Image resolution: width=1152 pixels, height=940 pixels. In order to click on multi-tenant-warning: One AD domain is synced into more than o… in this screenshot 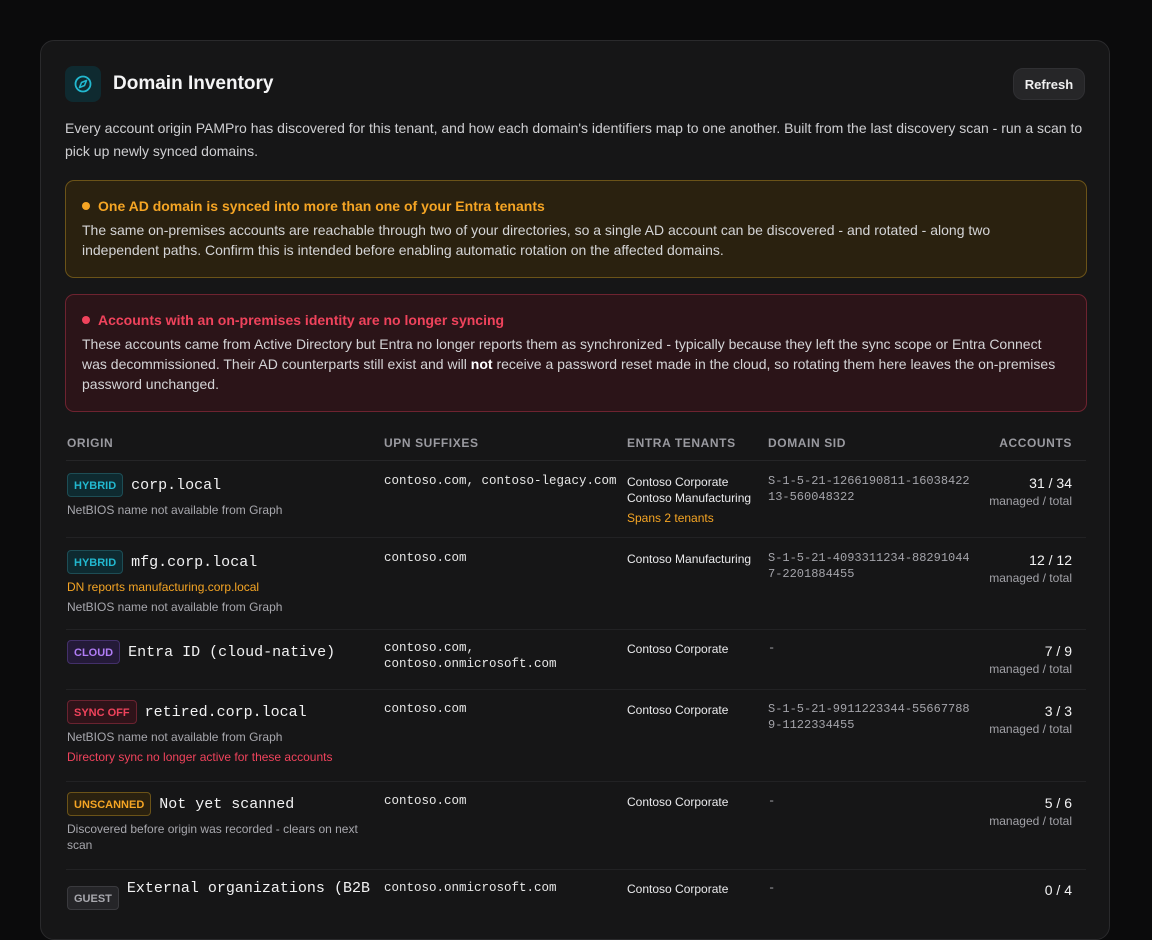, I will do `click(576, 229)`.